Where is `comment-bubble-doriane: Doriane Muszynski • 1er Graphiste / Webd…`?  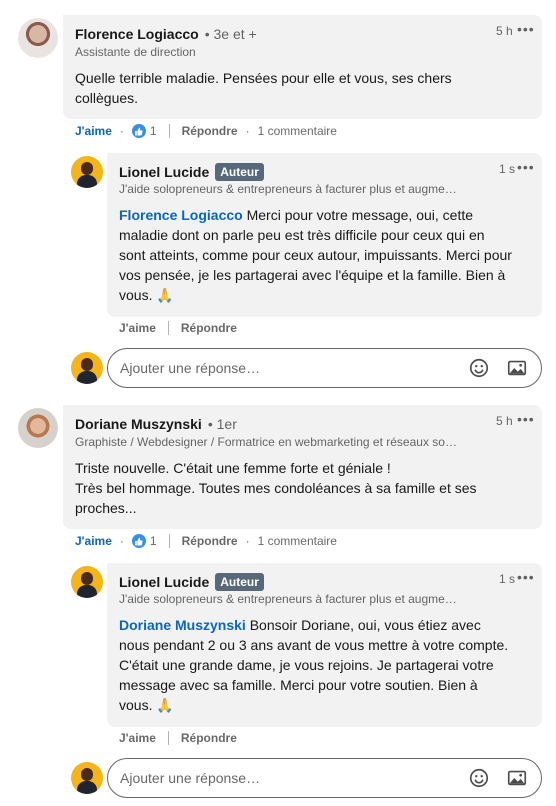
comment-bubble-doriane: Doriane Muszynski • 1er Graphiste / Webd… is located at coordinates (302, 467).